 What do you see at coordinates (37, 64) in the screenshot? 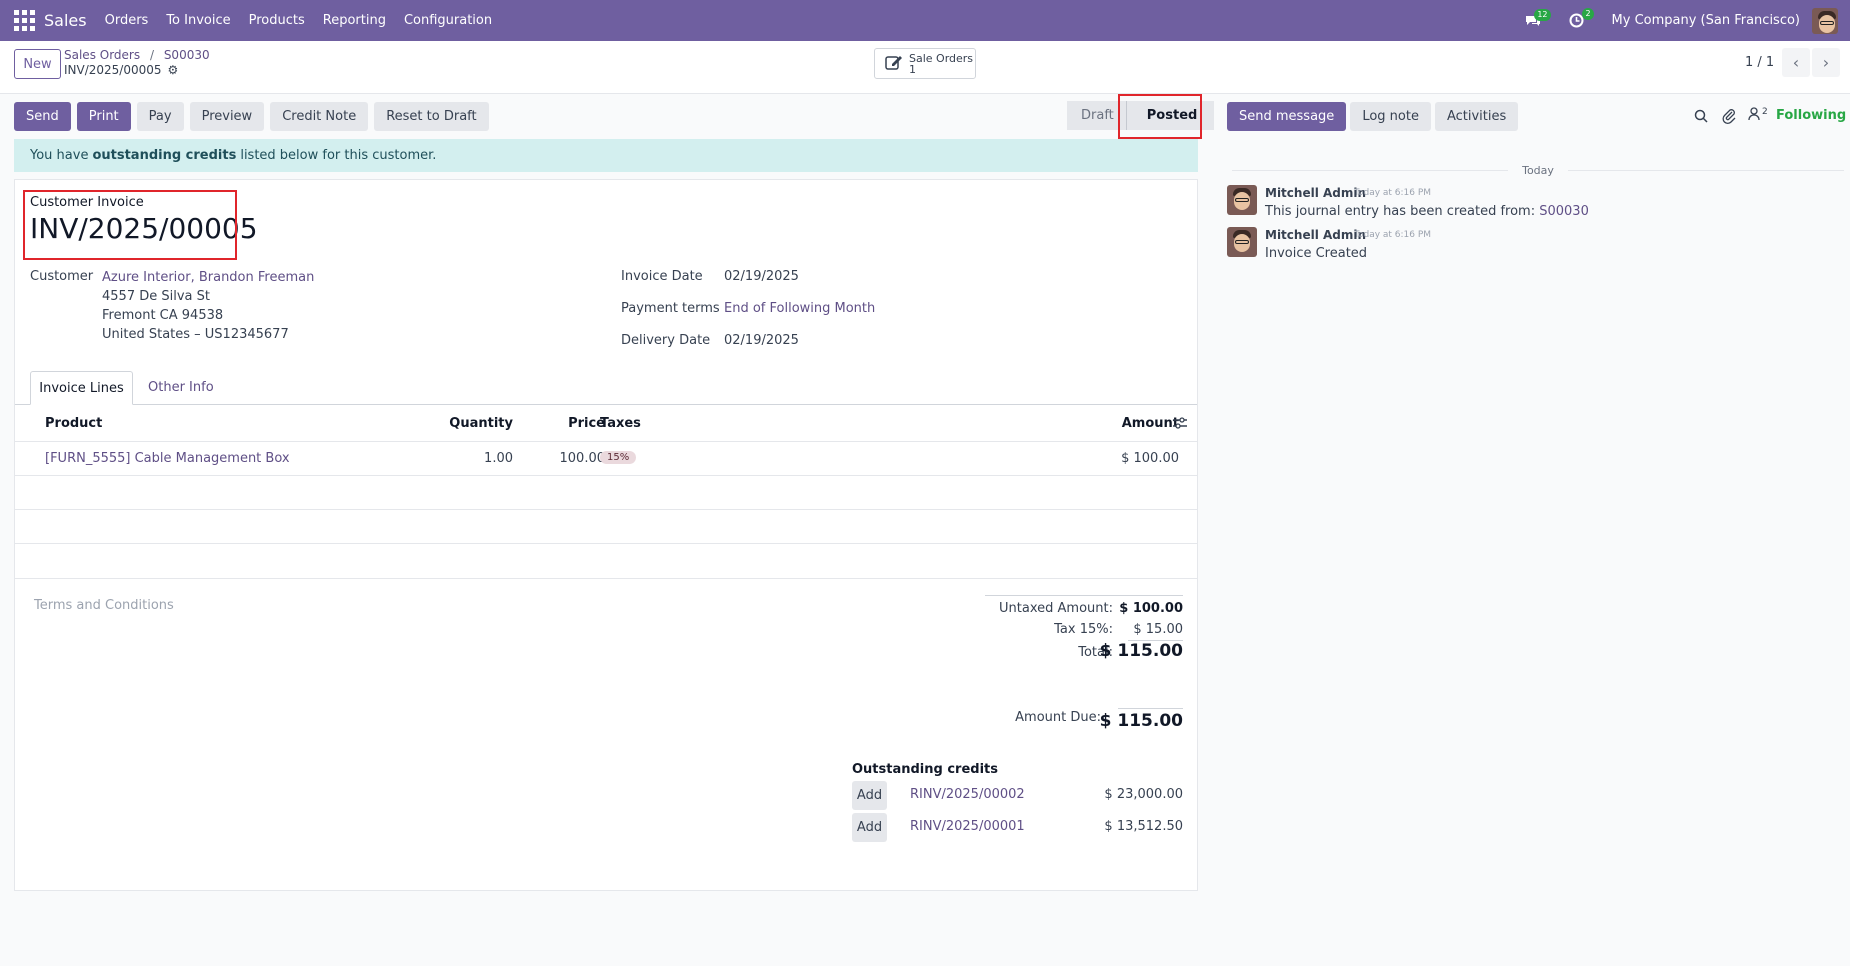
I see `new-button: New` at bounding box center [37, 64].